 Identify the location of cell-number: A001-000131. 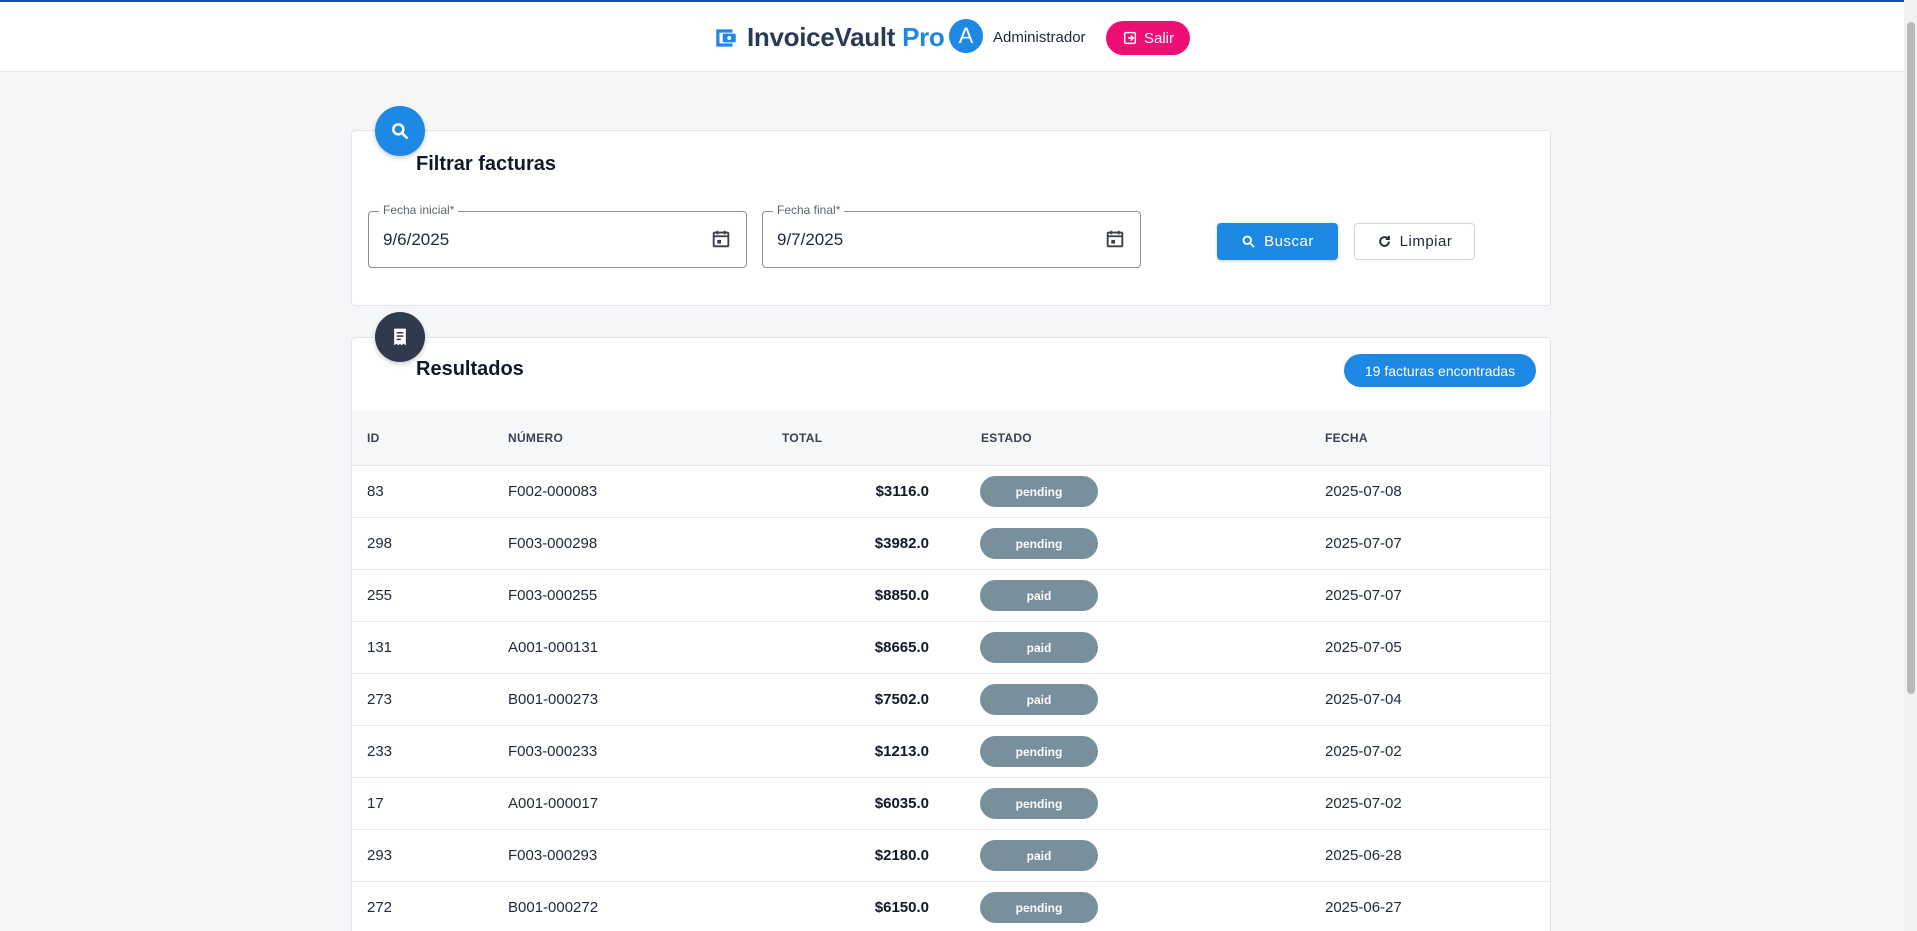
(553, 647).